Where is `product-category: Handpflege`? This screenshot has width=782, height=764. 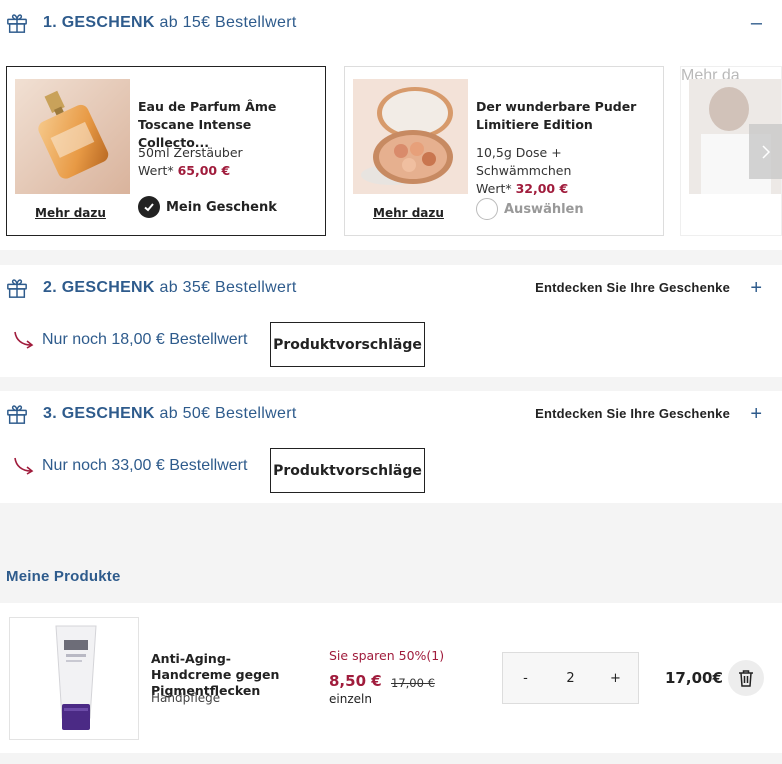 product-category: Handpflege is located at coordinates (186, 698).